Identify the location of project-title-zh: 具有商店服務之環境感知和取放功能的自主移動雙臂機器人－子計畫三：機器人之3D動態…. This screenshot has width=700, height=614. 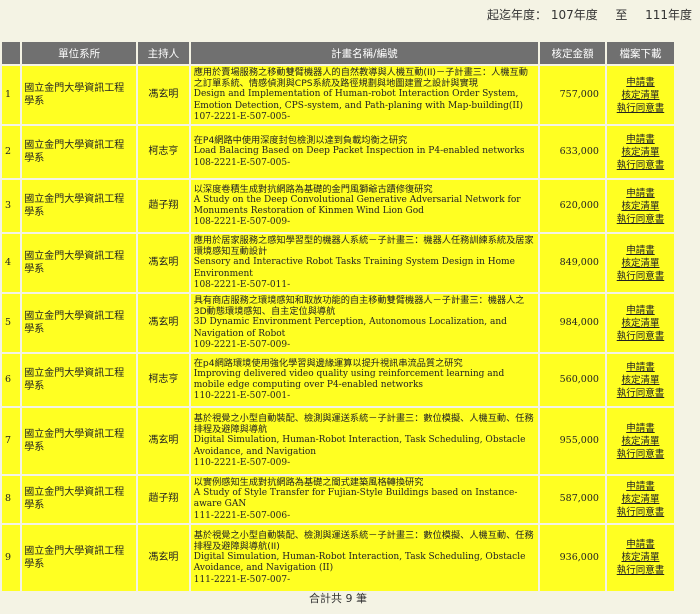
(359, 306).